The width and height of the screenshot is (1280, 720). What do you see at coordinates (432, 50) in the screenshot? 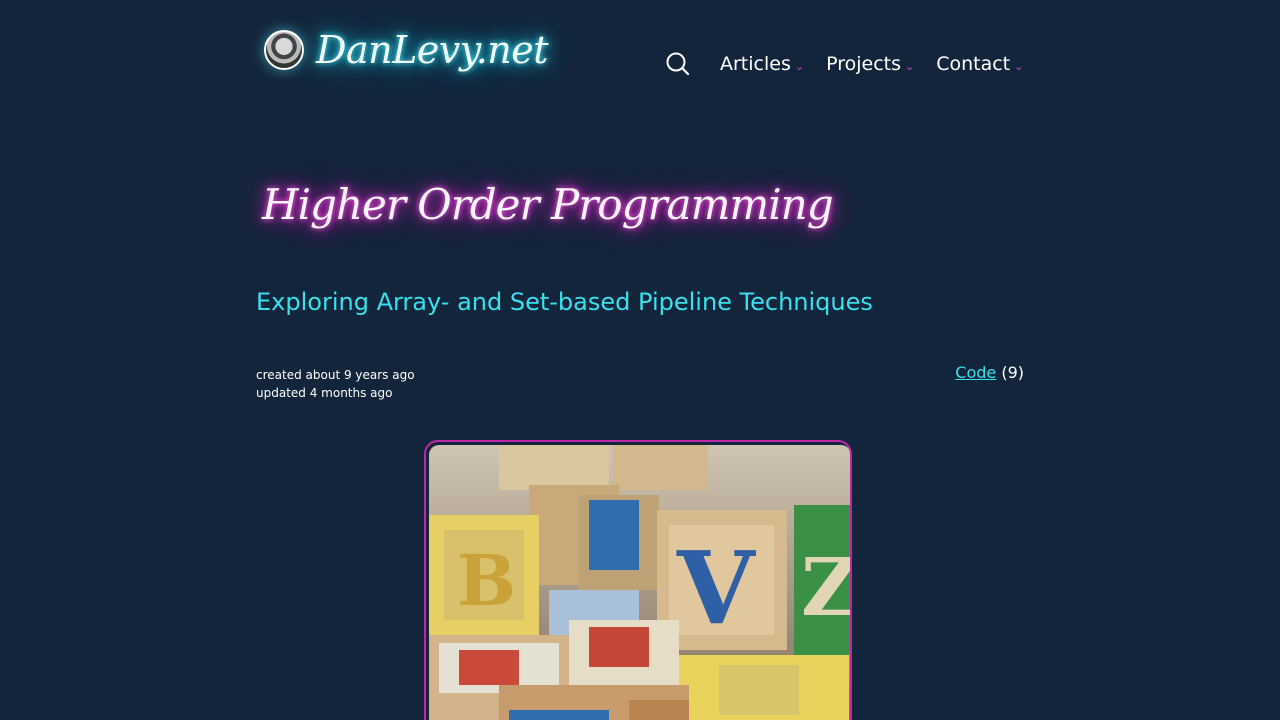
I see `site-name: DanLevy.net` at bounding box center [432, 50].